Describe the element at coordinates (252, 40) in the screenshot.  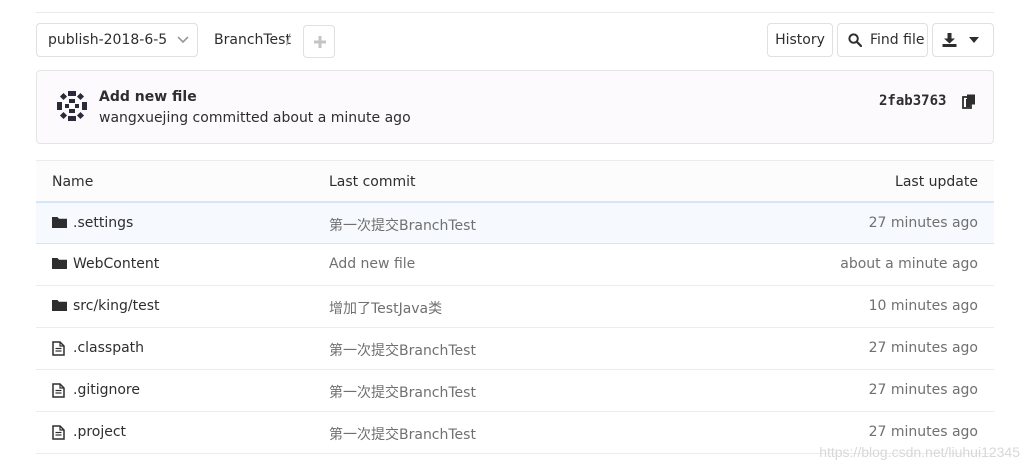
I see `breadcrumb-project-link: BranchTest` at that location.